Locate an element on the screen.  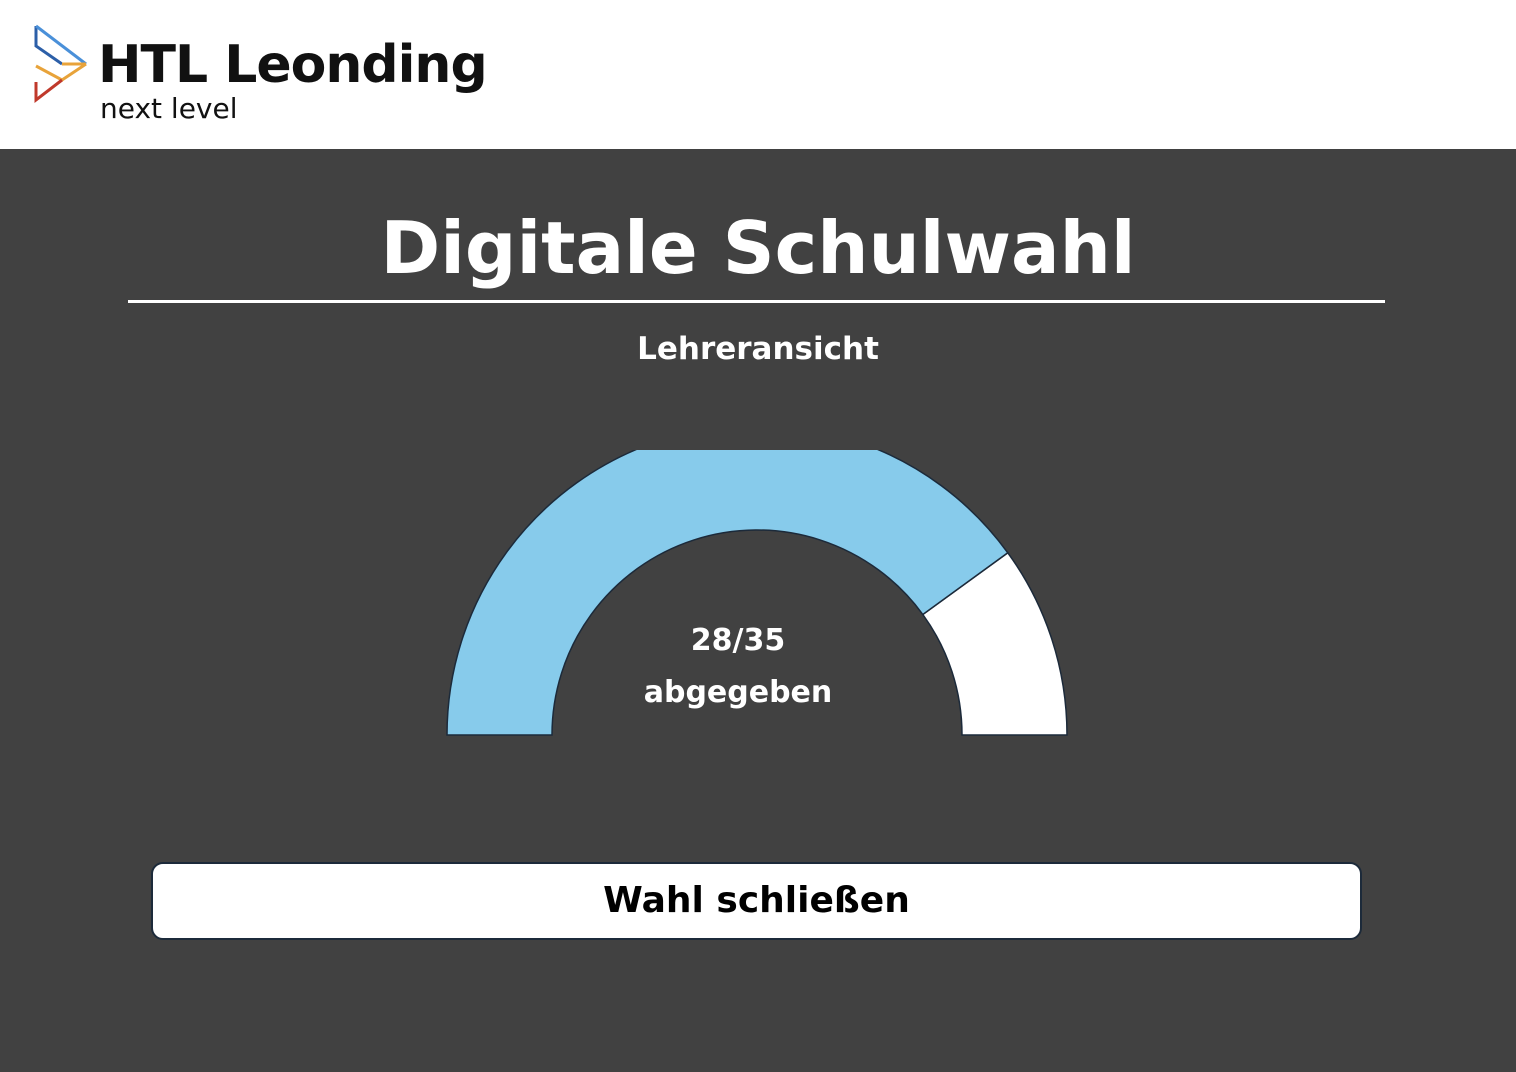
gauge-readout: 28/35 abgegeben is located at coordinates (738, 667).